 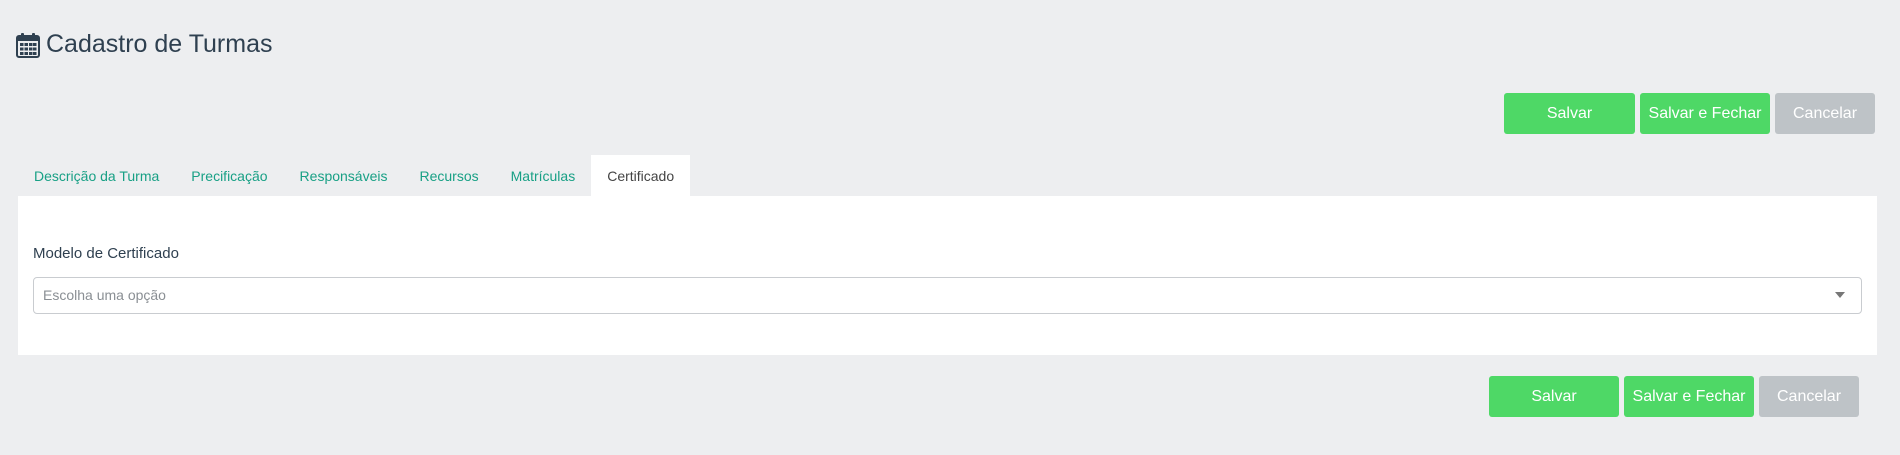 I want to click on tab-responsaveis: Responsáveis, so click(x=344, y=175).